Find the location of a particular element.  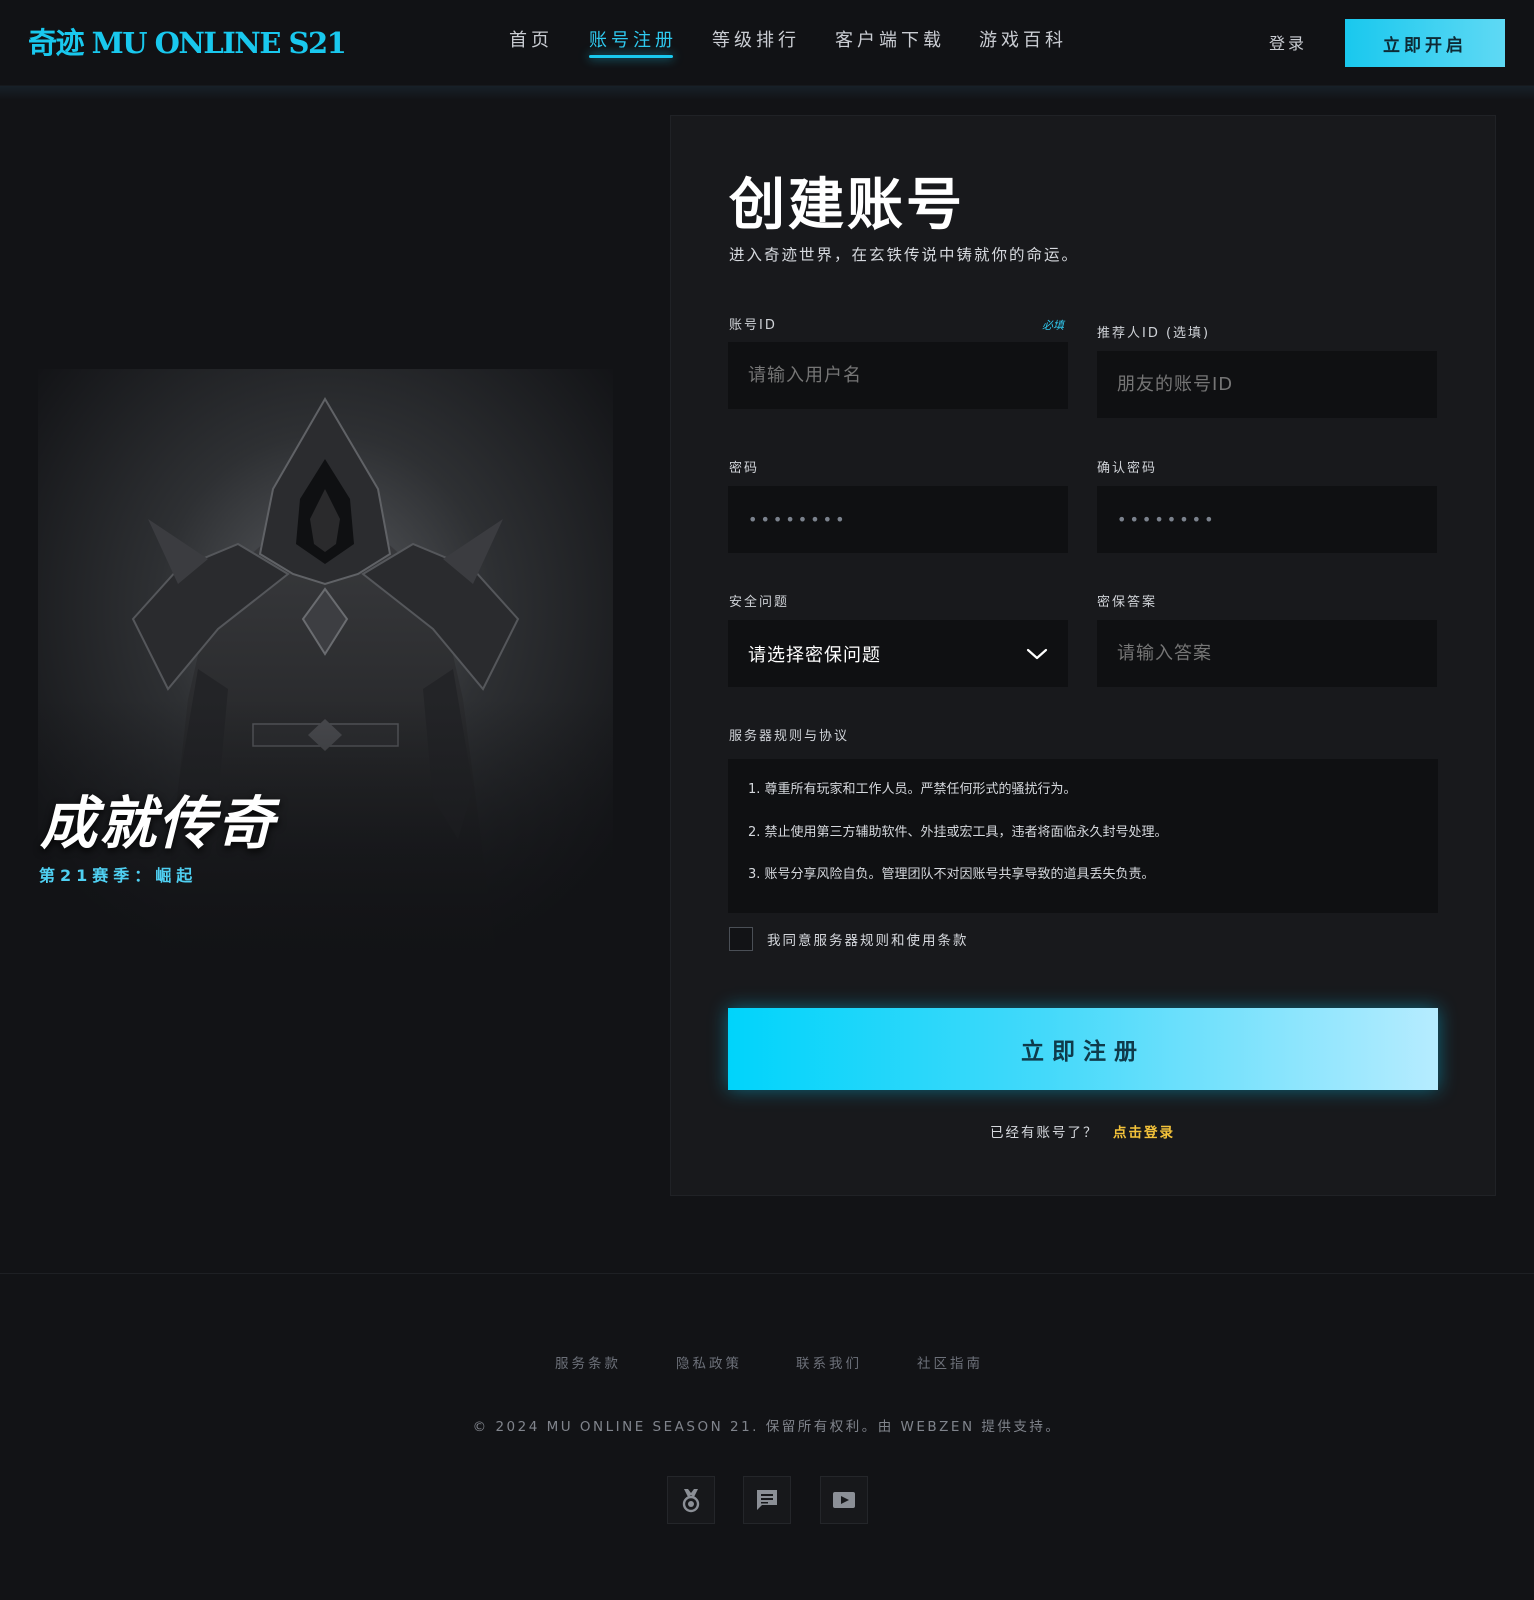

social-video-button is located at coordinates (844, 1500).